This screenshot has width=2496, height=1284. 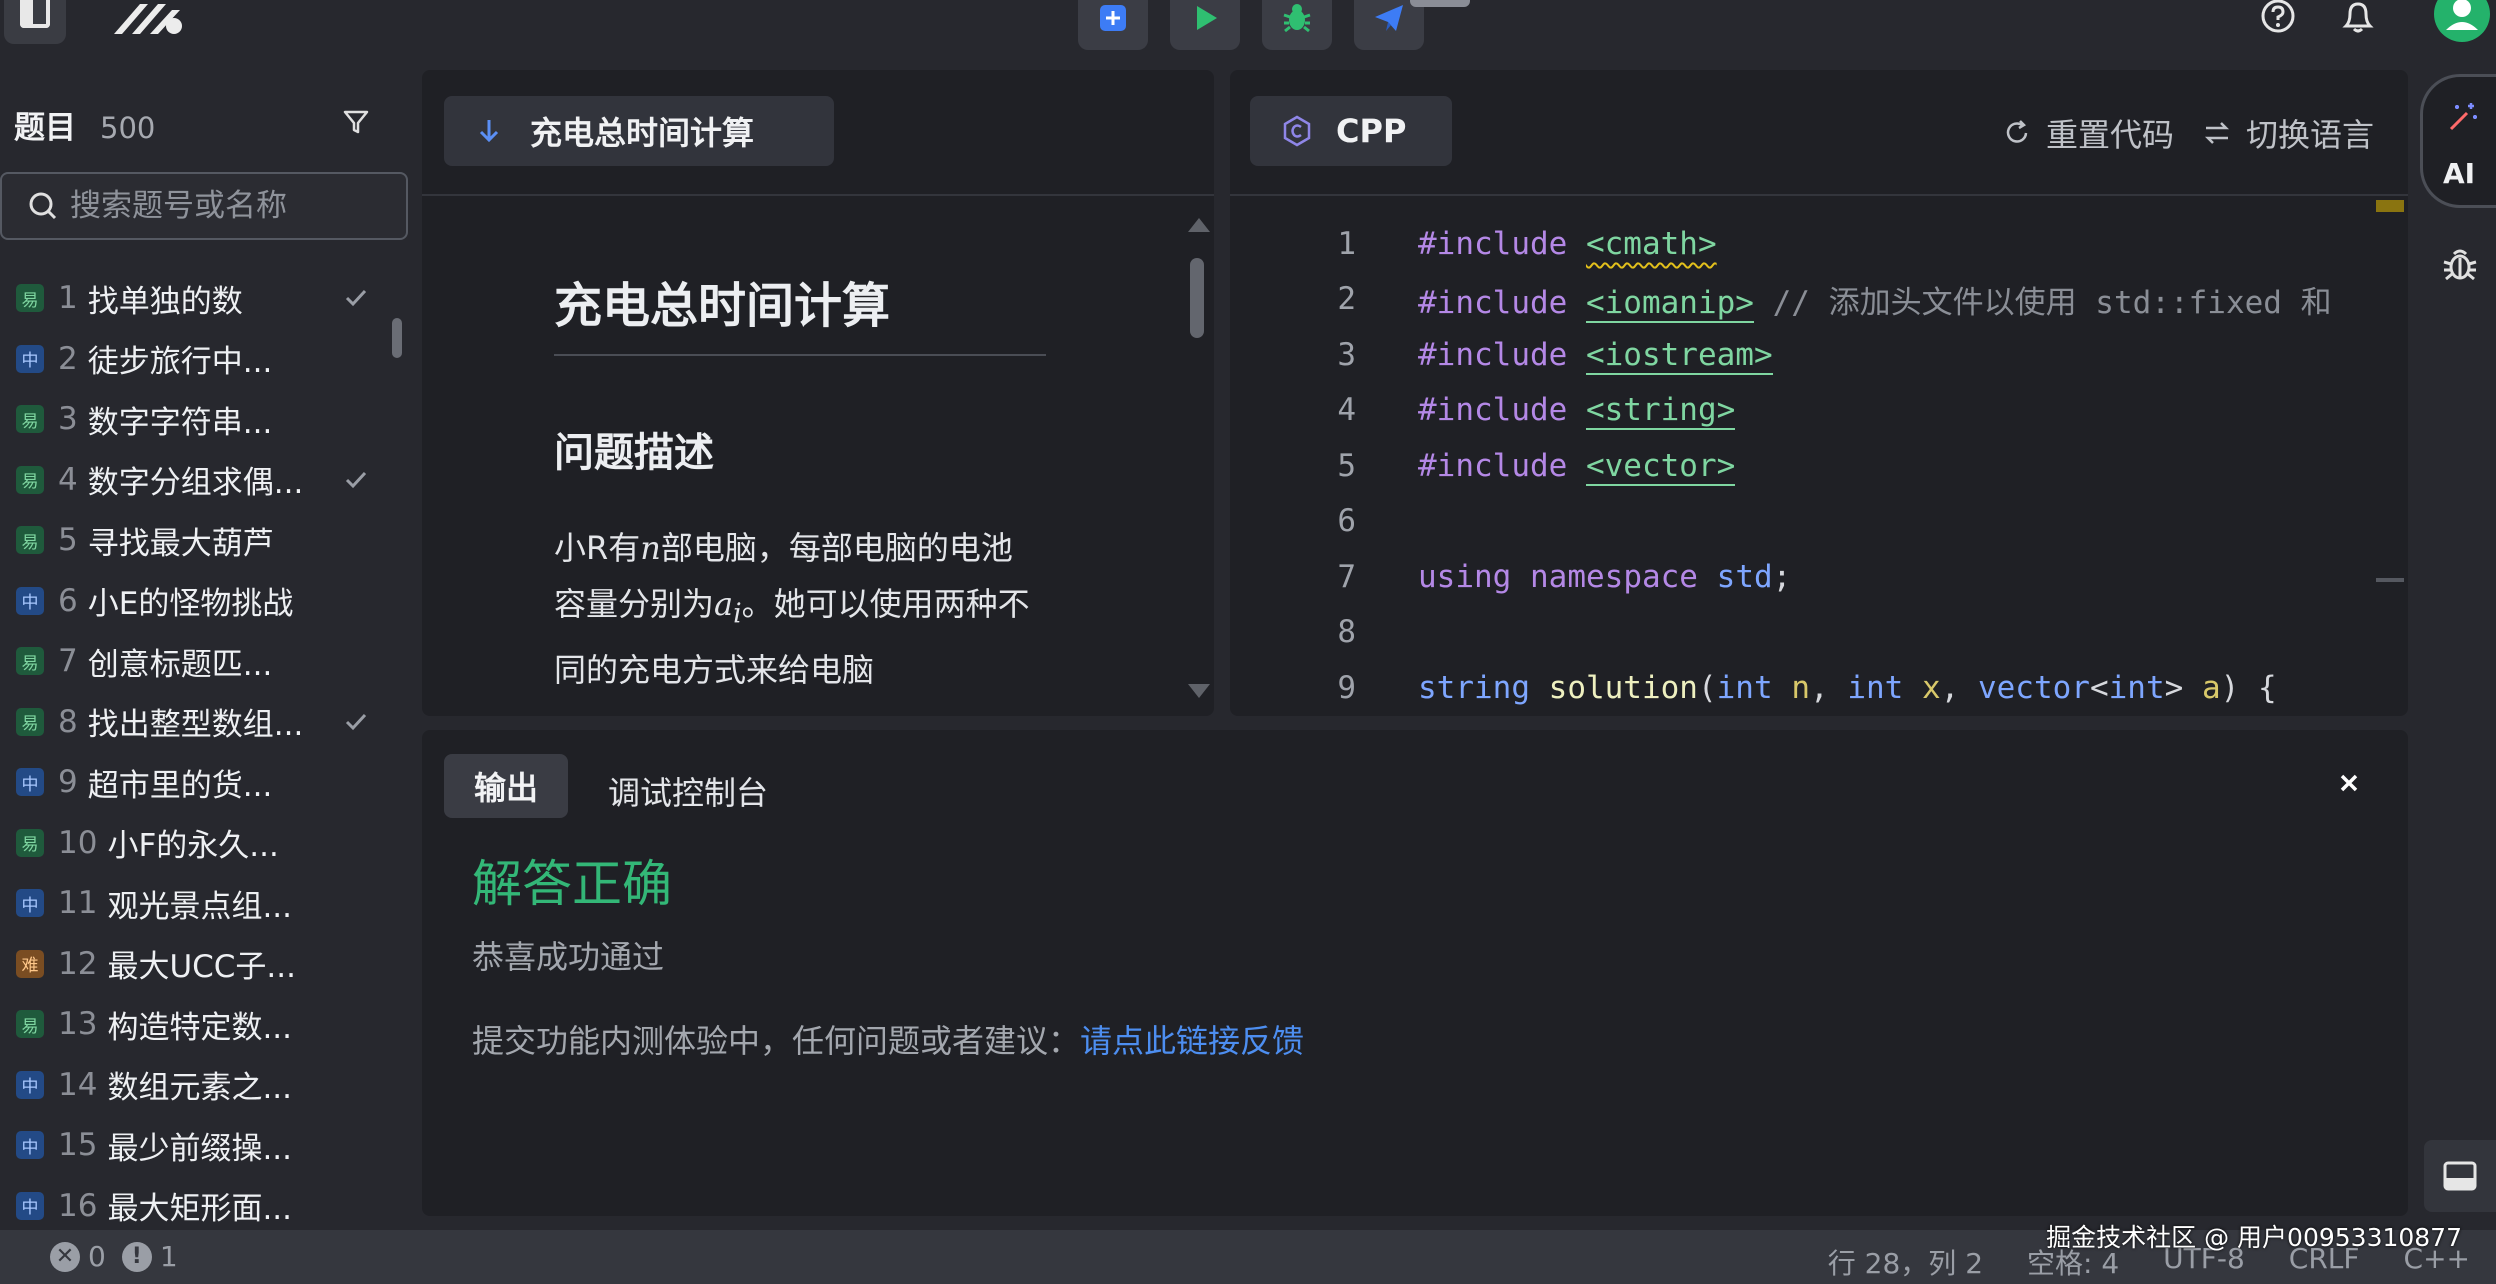 What do you see at coordinates (1192, 1041) in the screenshot?
I see `feedback-link: 请点此链接反馈` at bounding box center [1192, 1041].